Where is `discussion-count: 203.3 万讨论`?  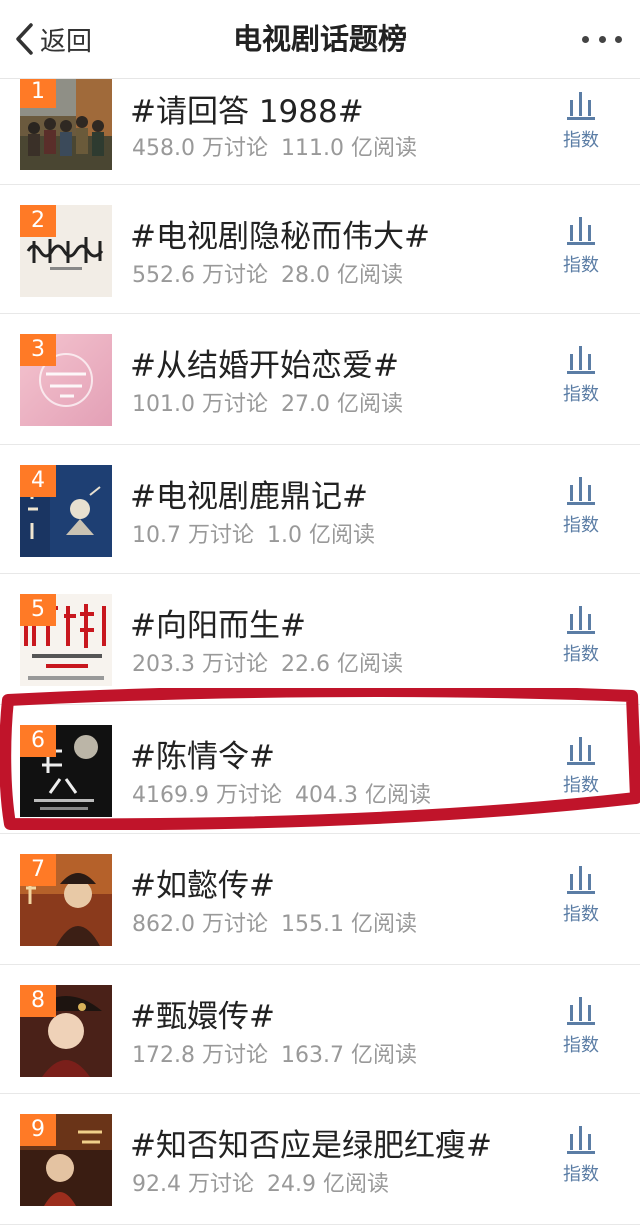
discussion-count: 203.3 万讨论 is located at coordinates (200, 664).